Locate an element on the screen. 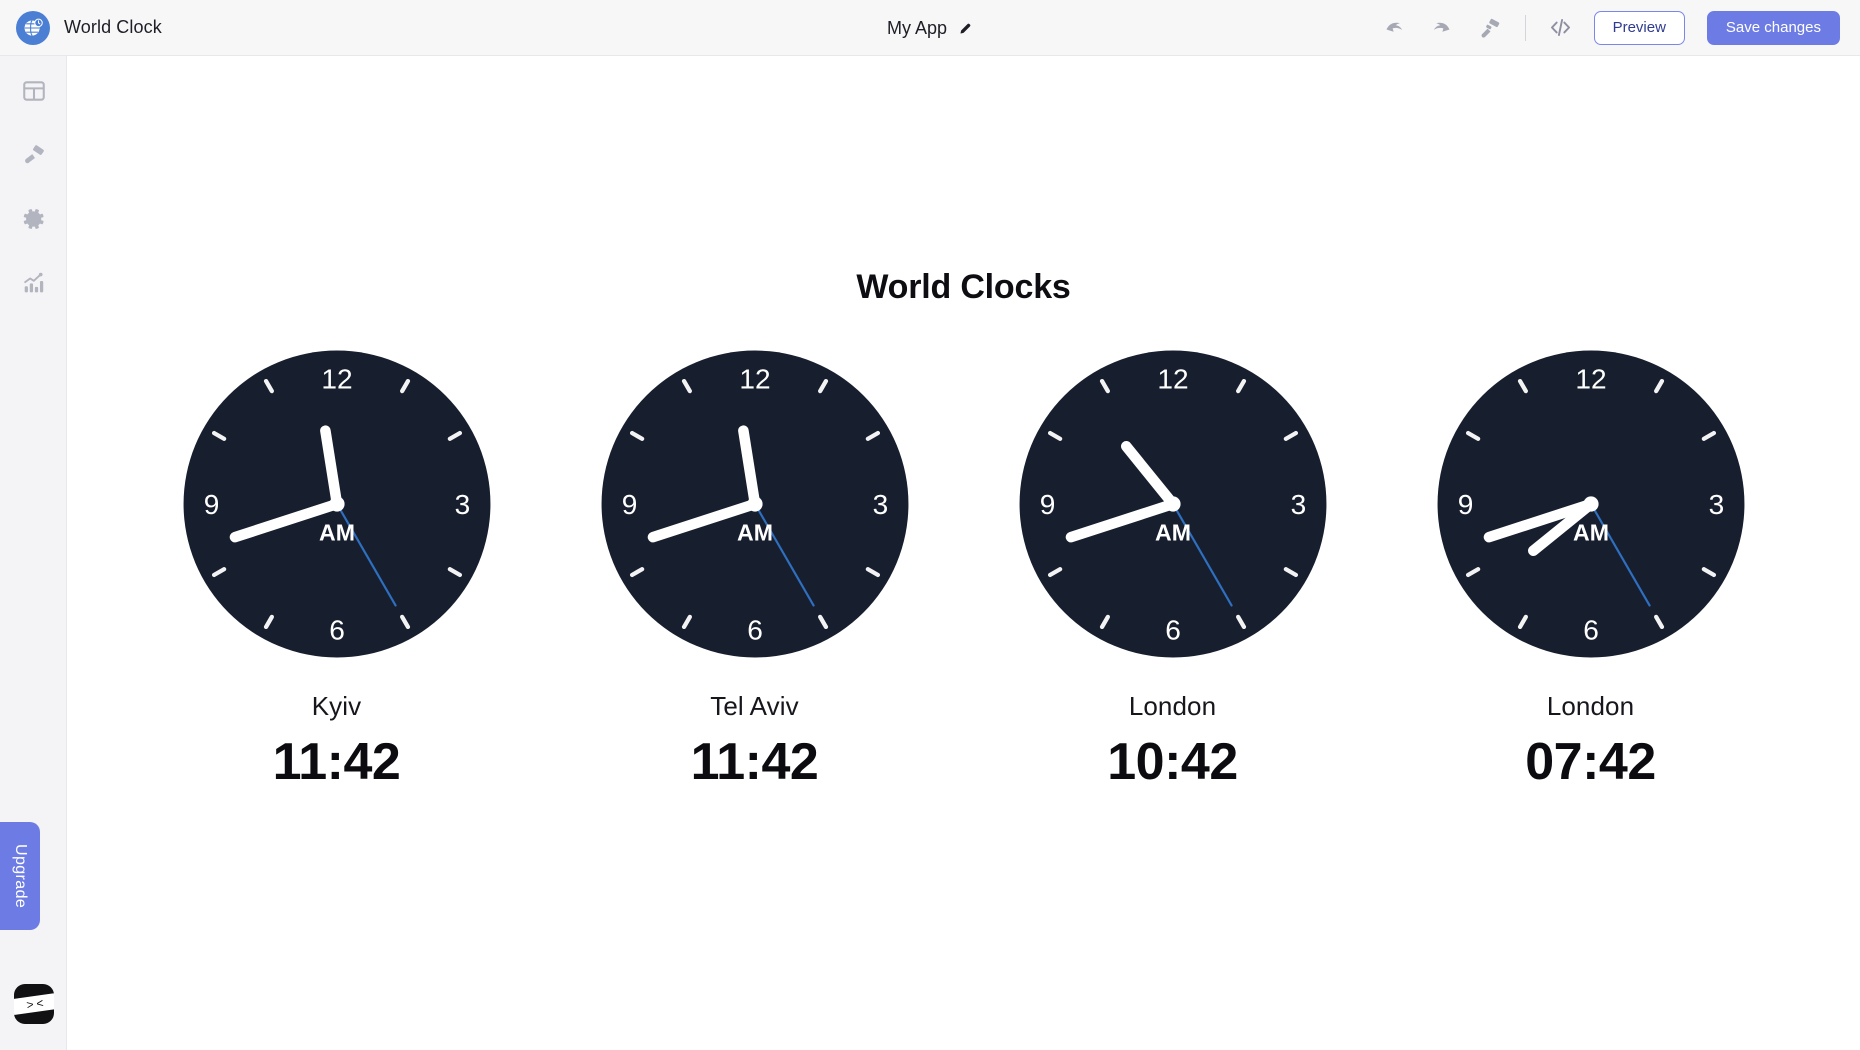 The width and height of the screenshot is (1860, 1050). city-name: Tel Aviv is located at coordinates (754, 706).